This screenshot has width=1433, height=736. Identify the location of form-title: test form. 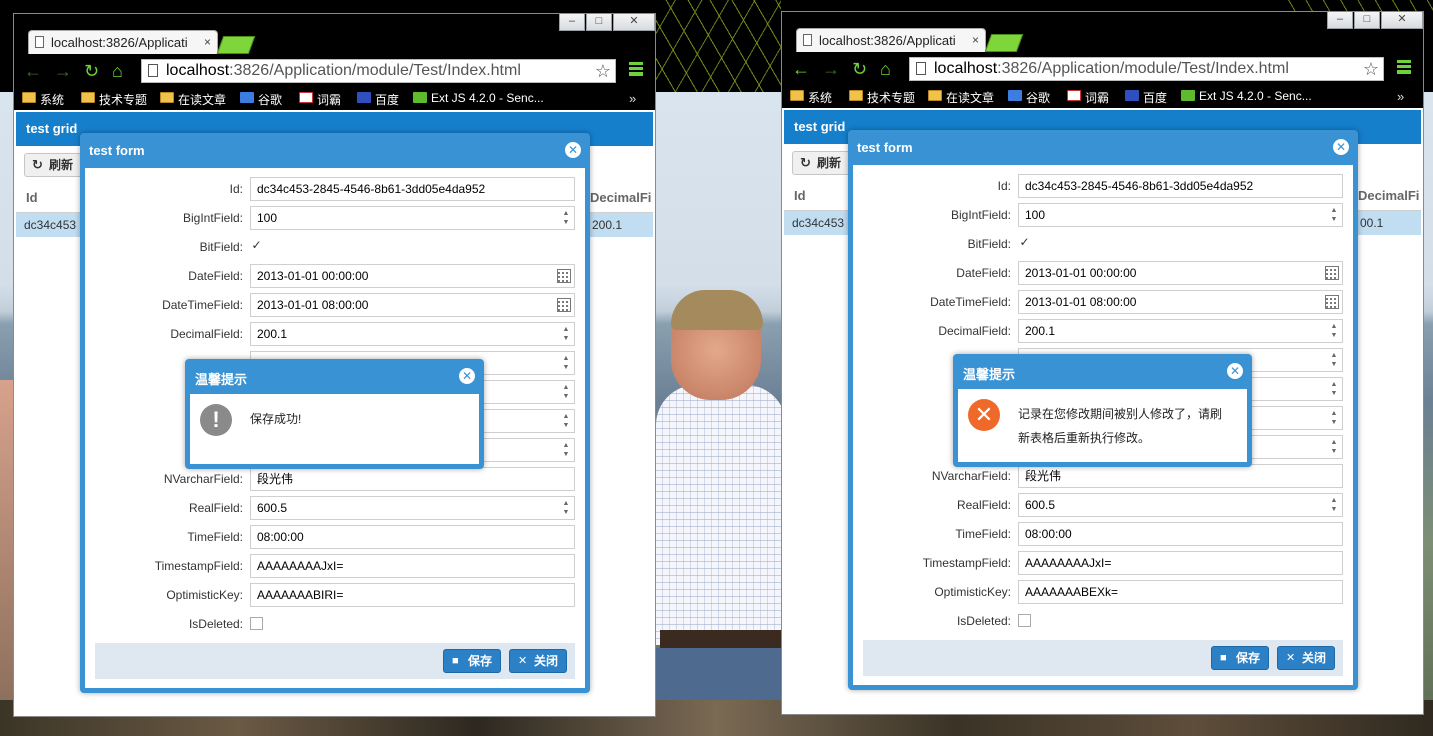
(885, 147).